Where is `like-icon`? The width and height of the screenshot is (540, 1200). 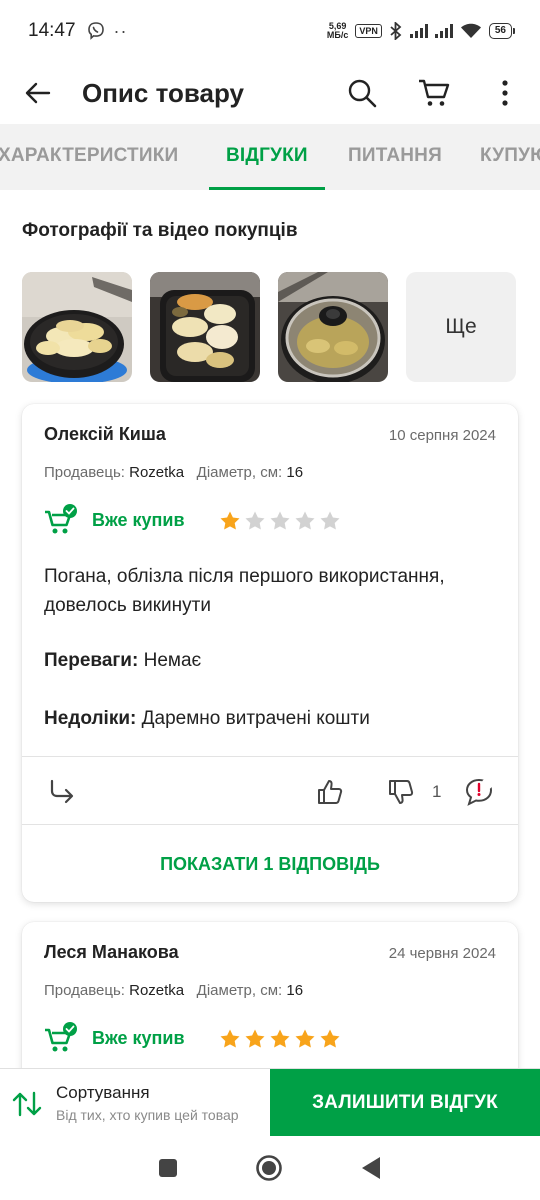 like-icon is located at coordinates (330, 792).